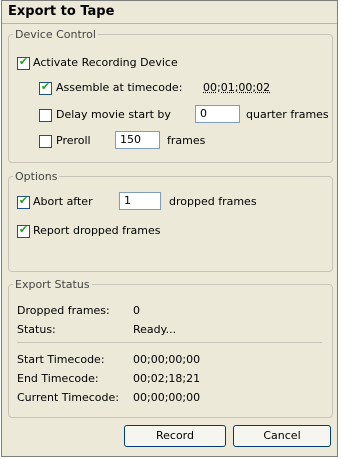 This screenshot has height=459, width=341. Describe the element at coordinates (68, 397) in the screenshot. I see `current-timecode-label: Current Timecode:` at that location.